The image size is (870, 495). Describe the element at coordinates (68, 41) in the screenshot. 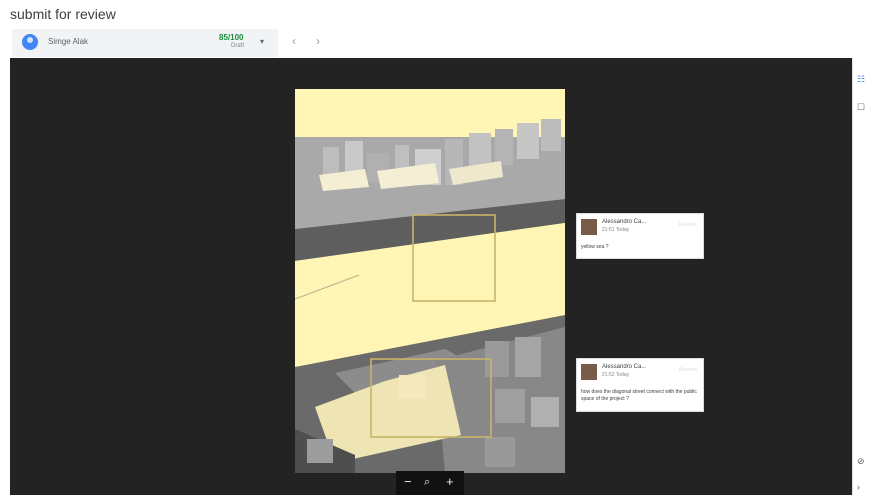

I see `student-name: Simge Alak` at that location.